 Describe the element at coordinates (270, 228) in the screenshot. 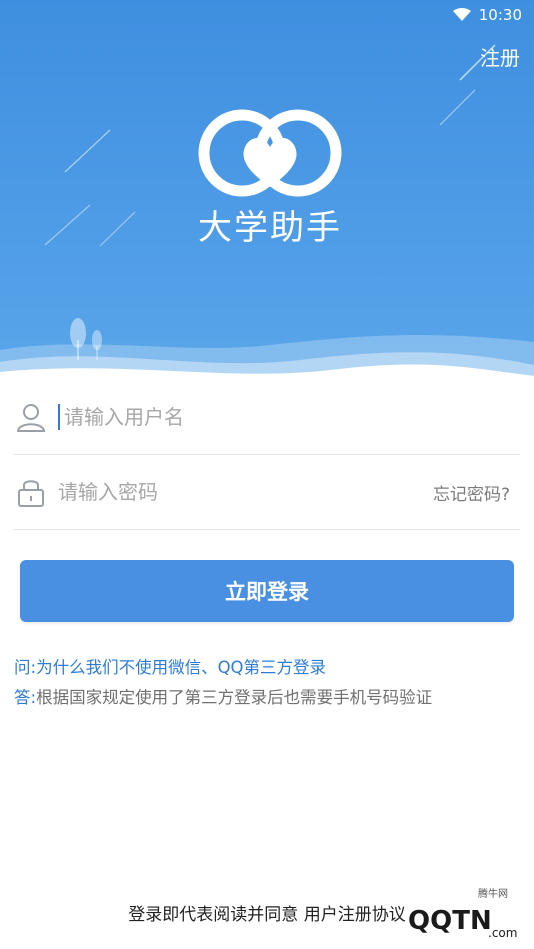

I see `app-name: 大学助手` at that location.